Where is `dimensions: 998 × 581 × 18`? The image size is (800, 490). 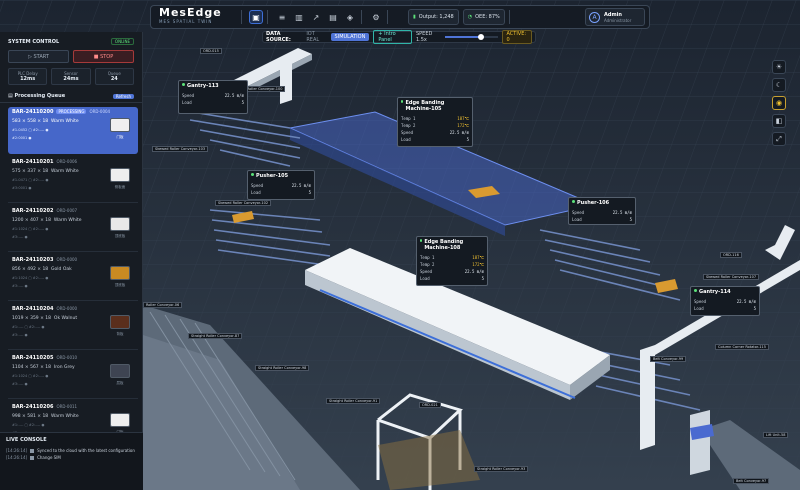
dimensions: 998 × 581 × 18 is located at coordinates (30, 416).